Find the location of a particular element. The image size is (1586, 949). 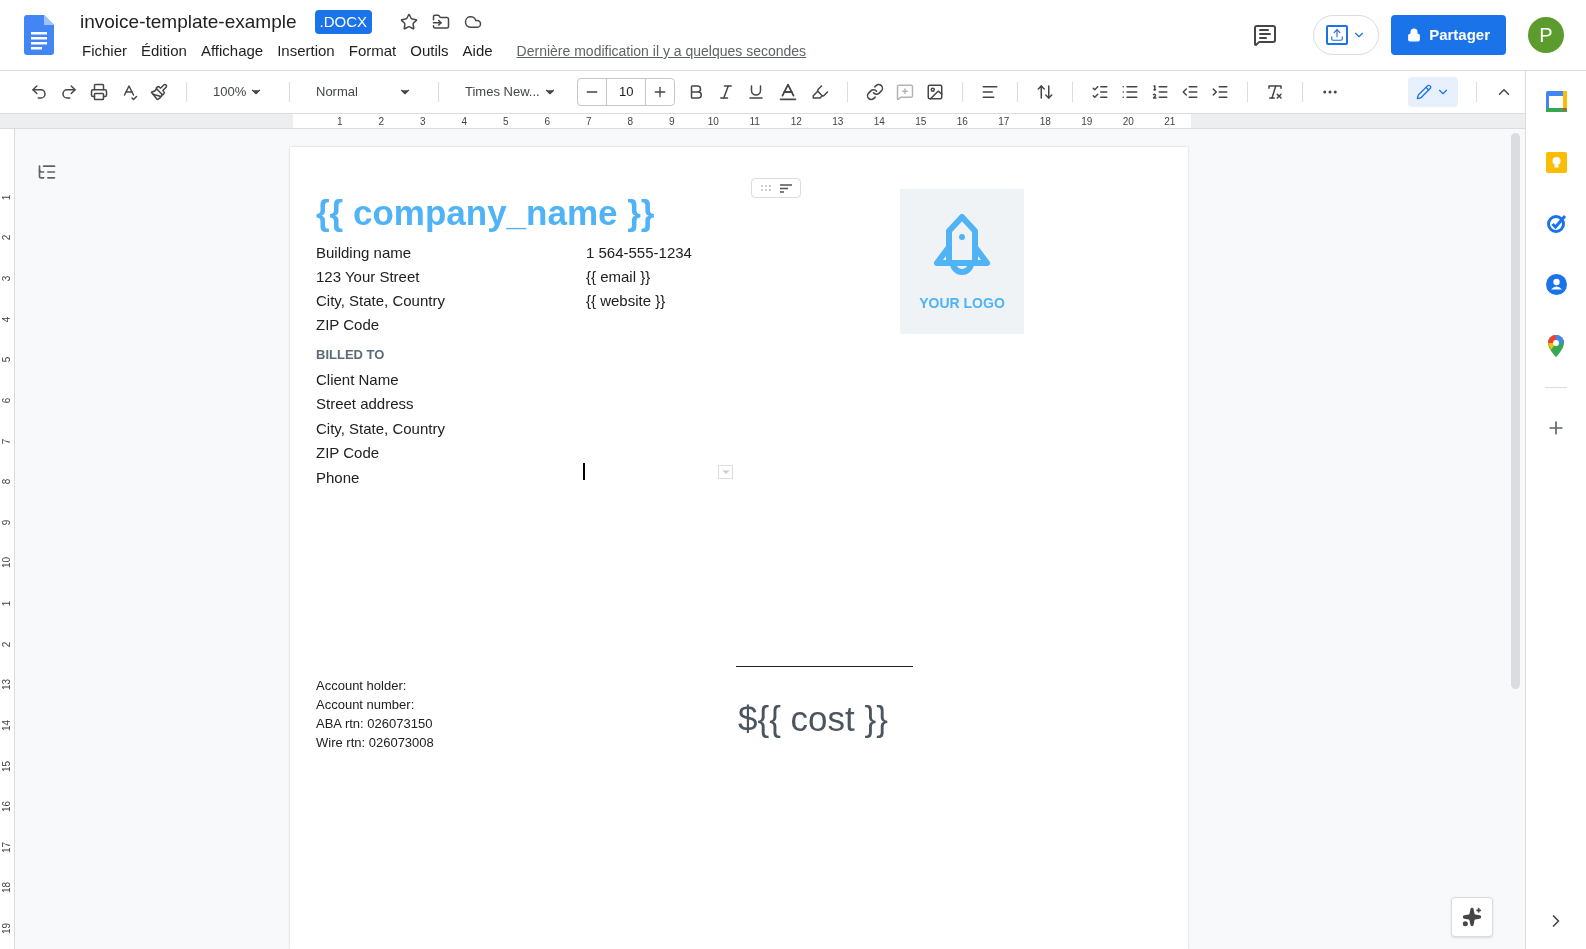

ruler-number: 11 is located at coordinates (754, 121).